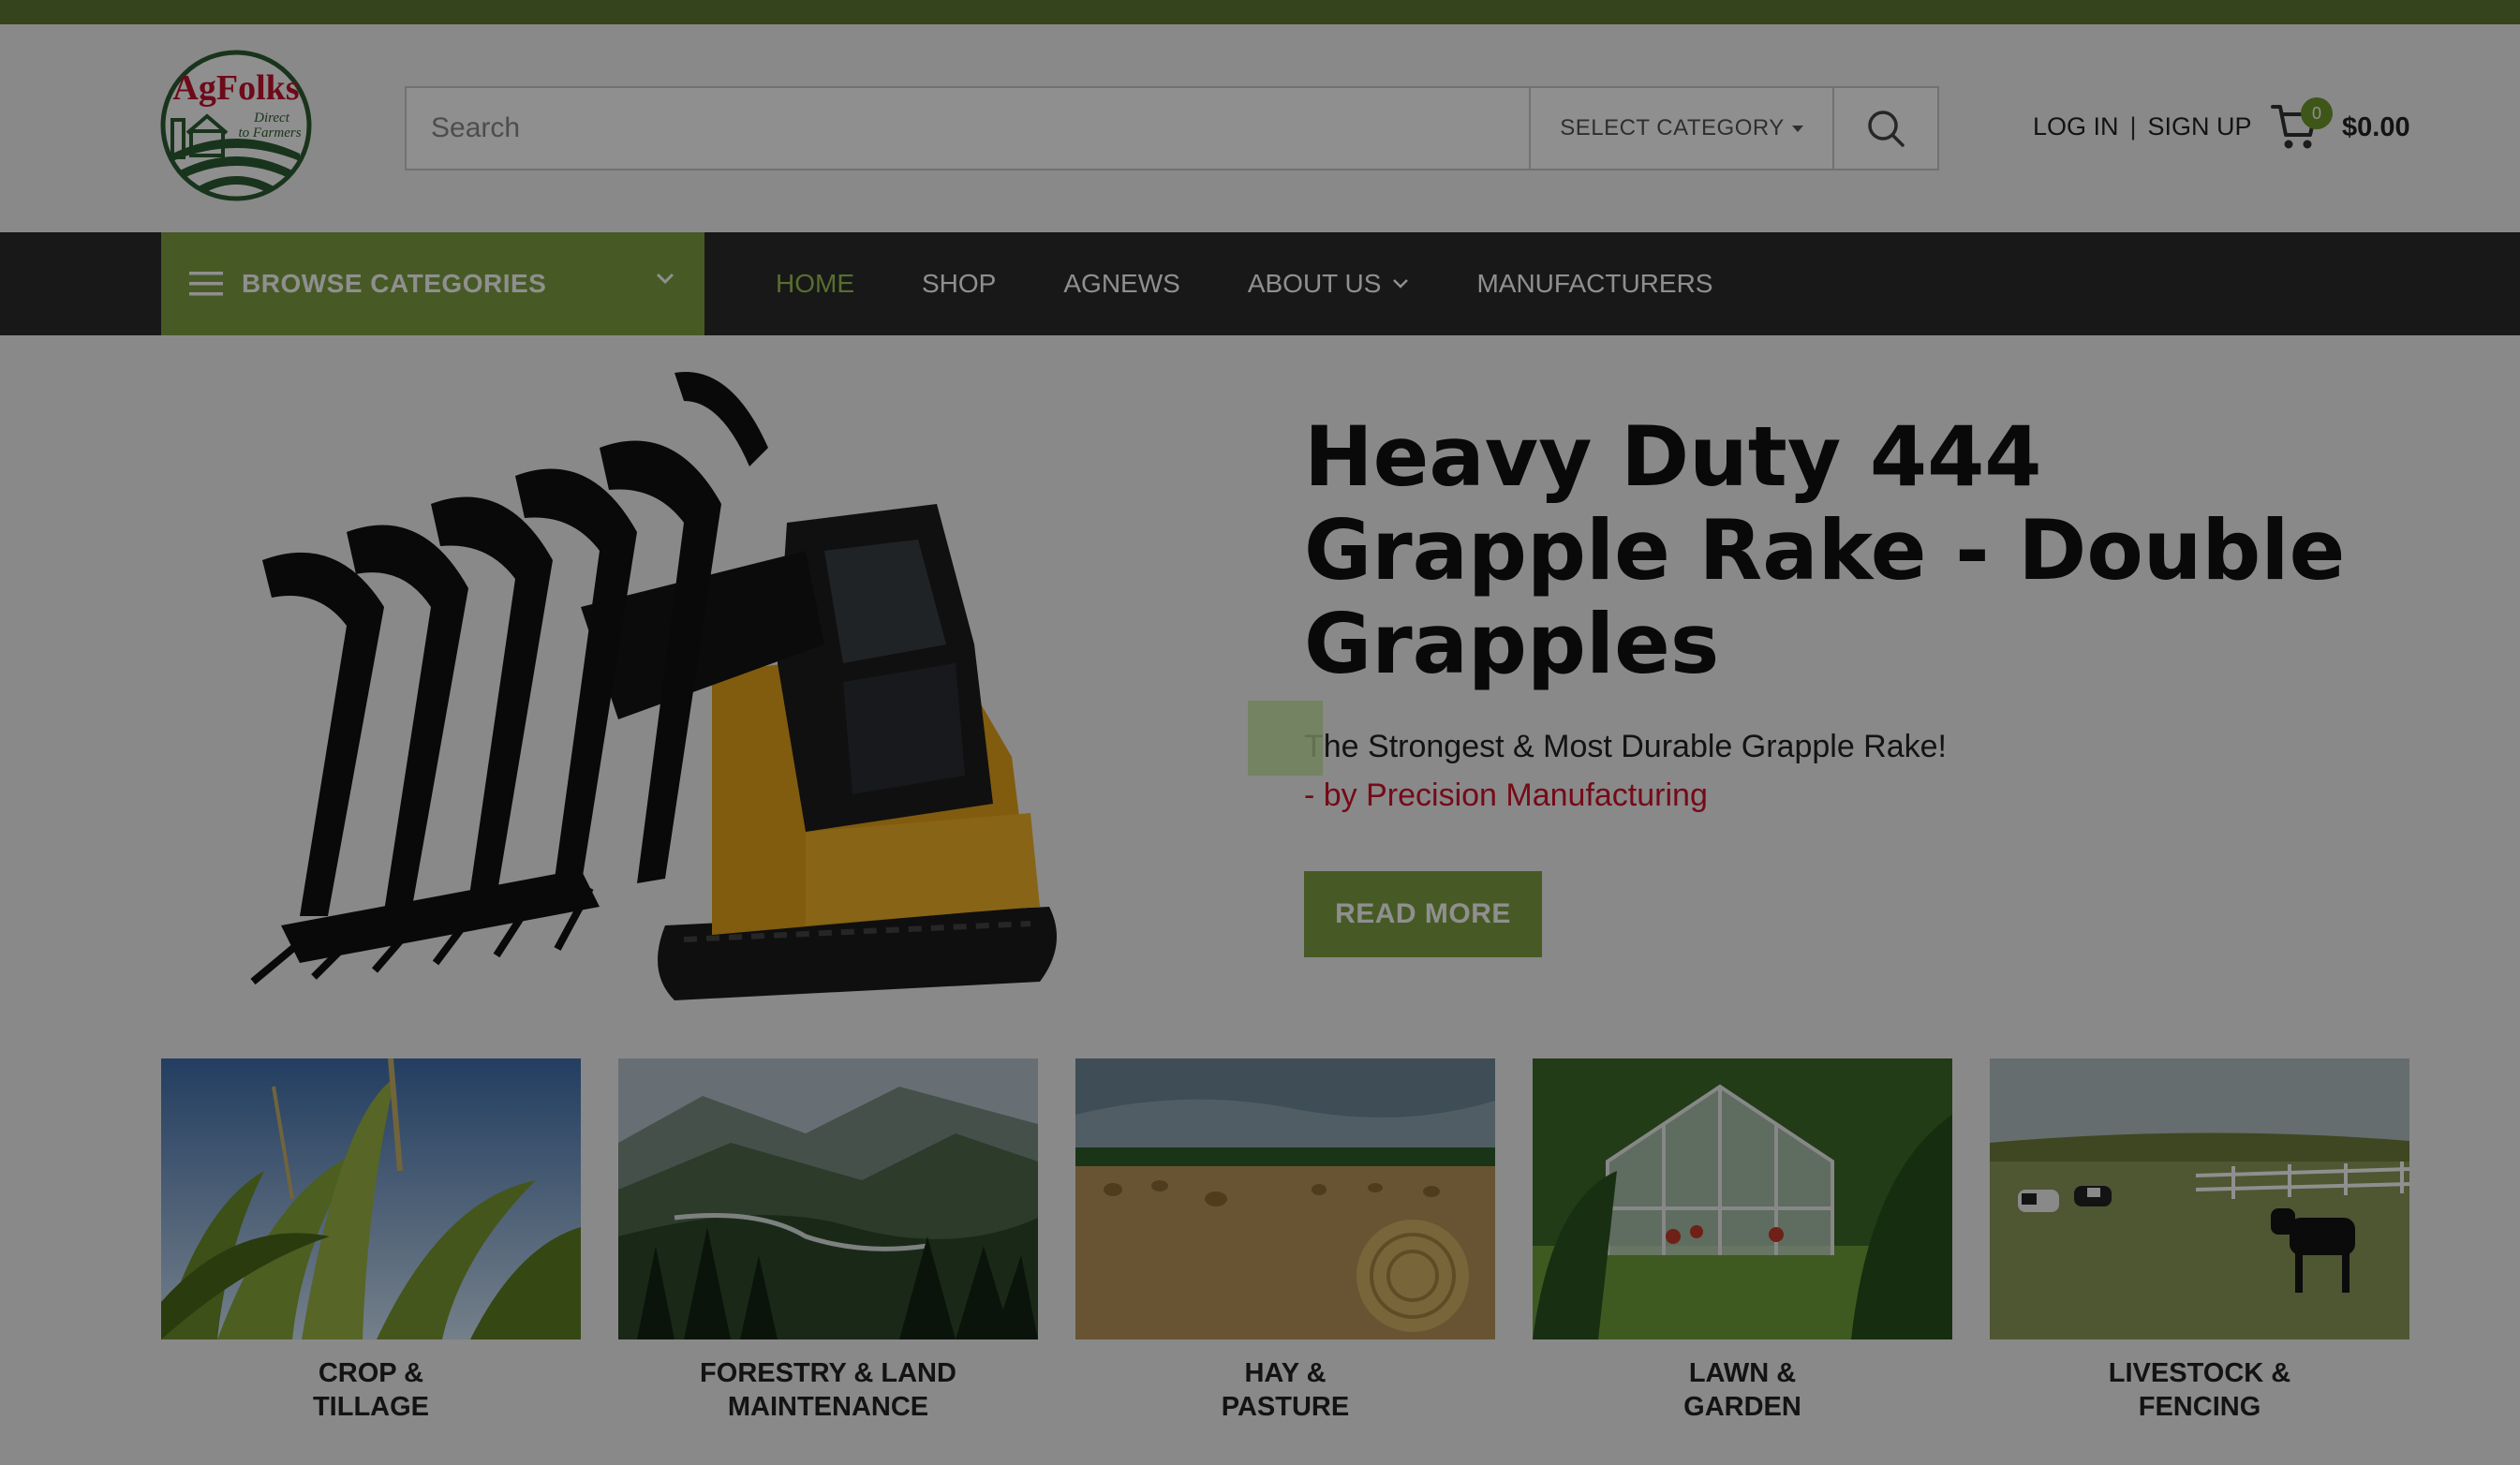 This screenshot has height=1465, width=2520. Describe the element at coordinates (2076, 126) in the screenshot. I see `login-link: LOG IN` at that location.